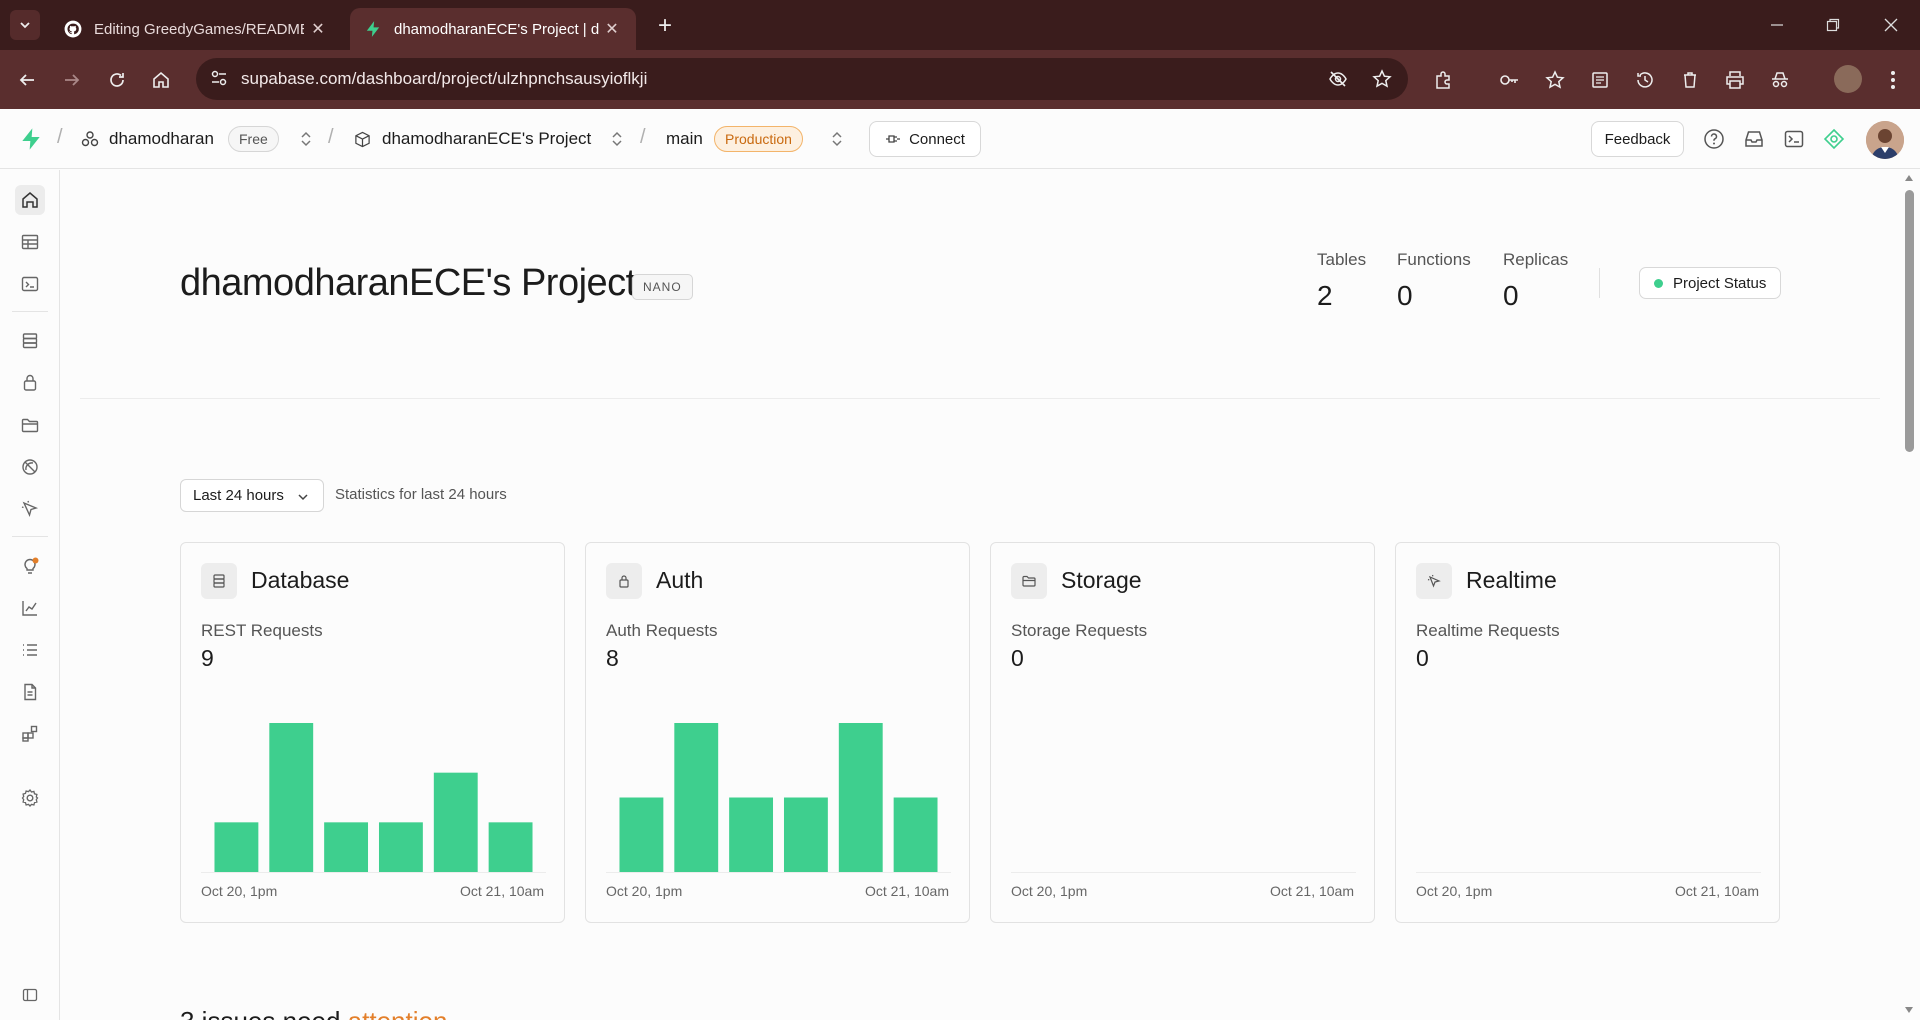 The image size is (1920, 1020). I want to click on reading-list-icon, so click(1600, 80).